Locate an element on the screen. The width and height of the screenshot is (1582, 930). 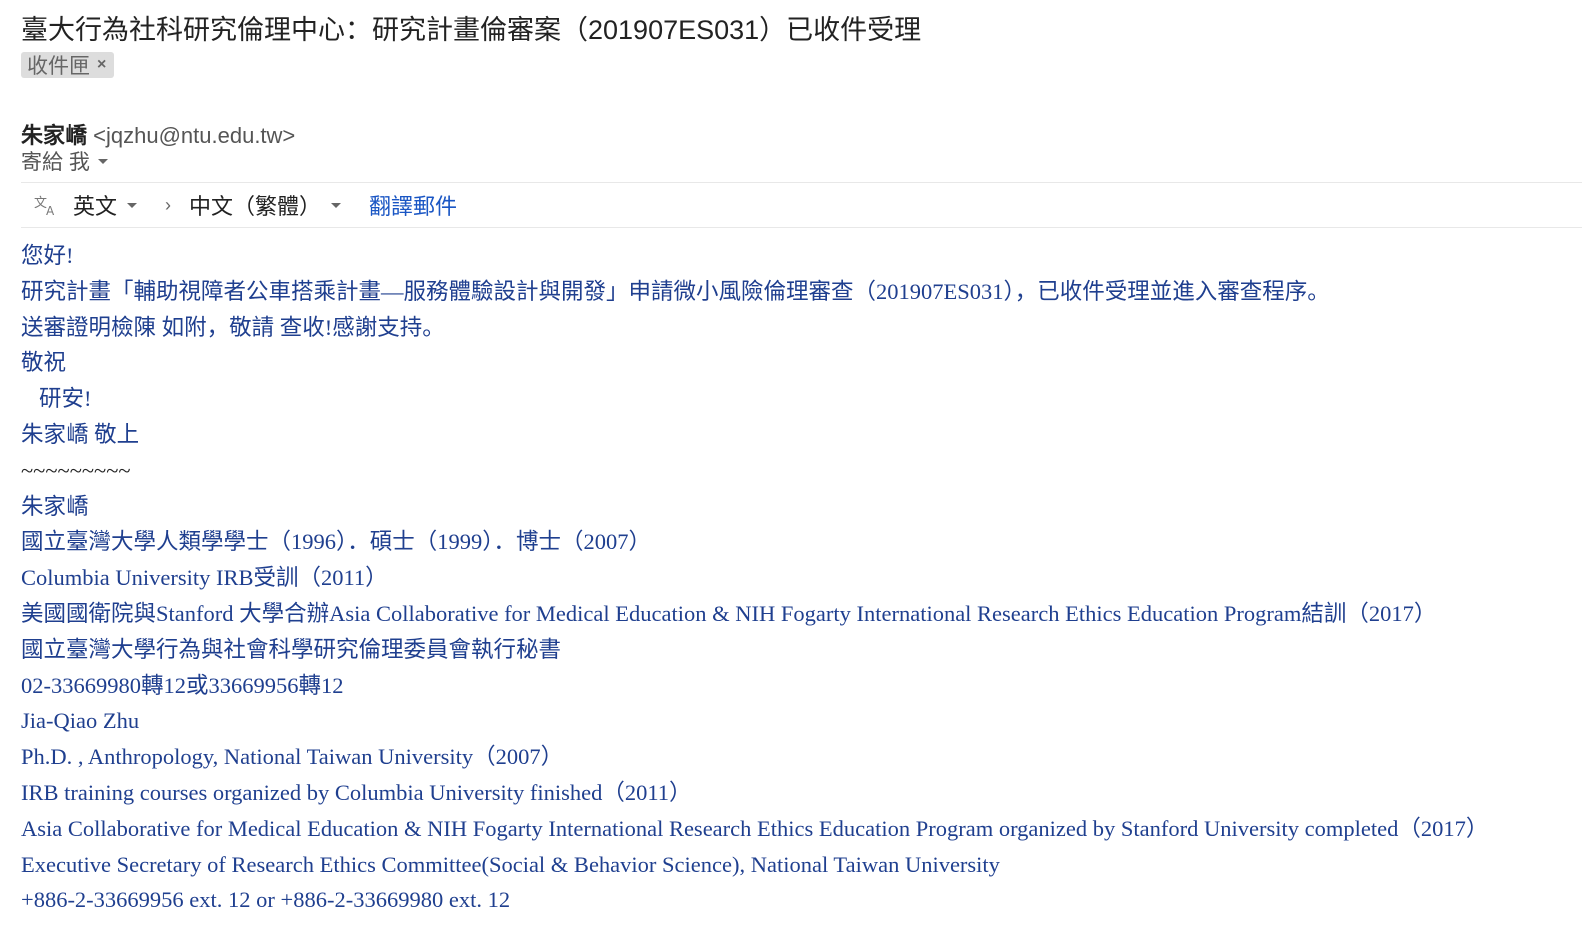
recipient-line: 寄給 我 is located at coordinates (64, 161).